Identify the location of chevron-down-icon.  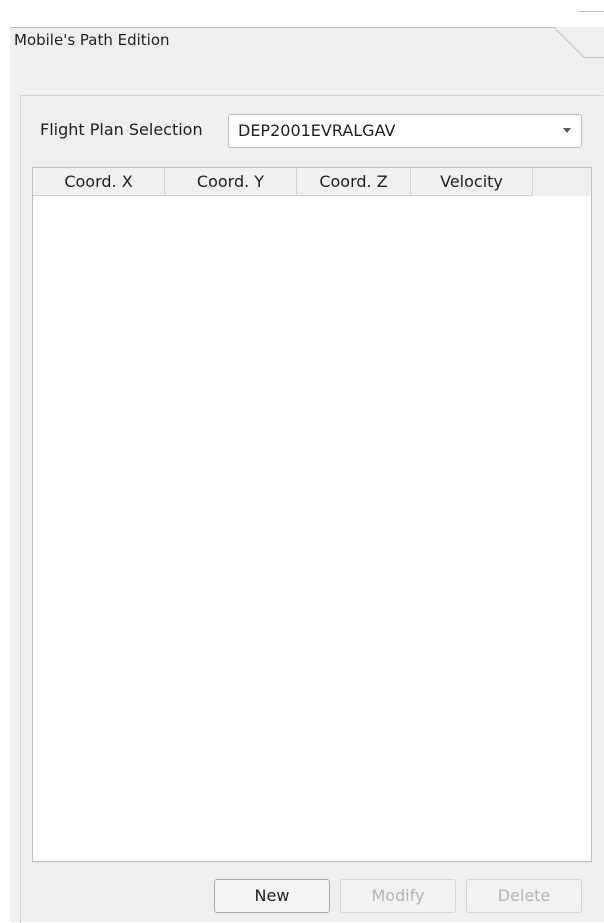
(567, 130).